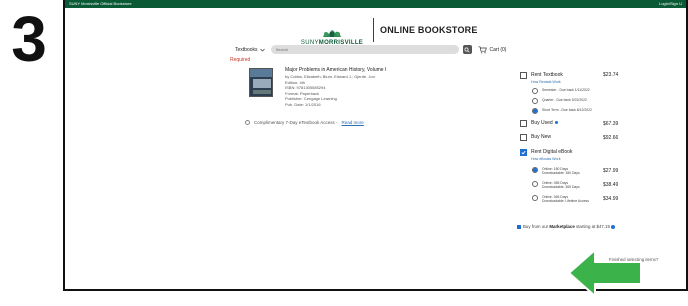  I want to click on cart-label: Cart (0), so click(498, 49).